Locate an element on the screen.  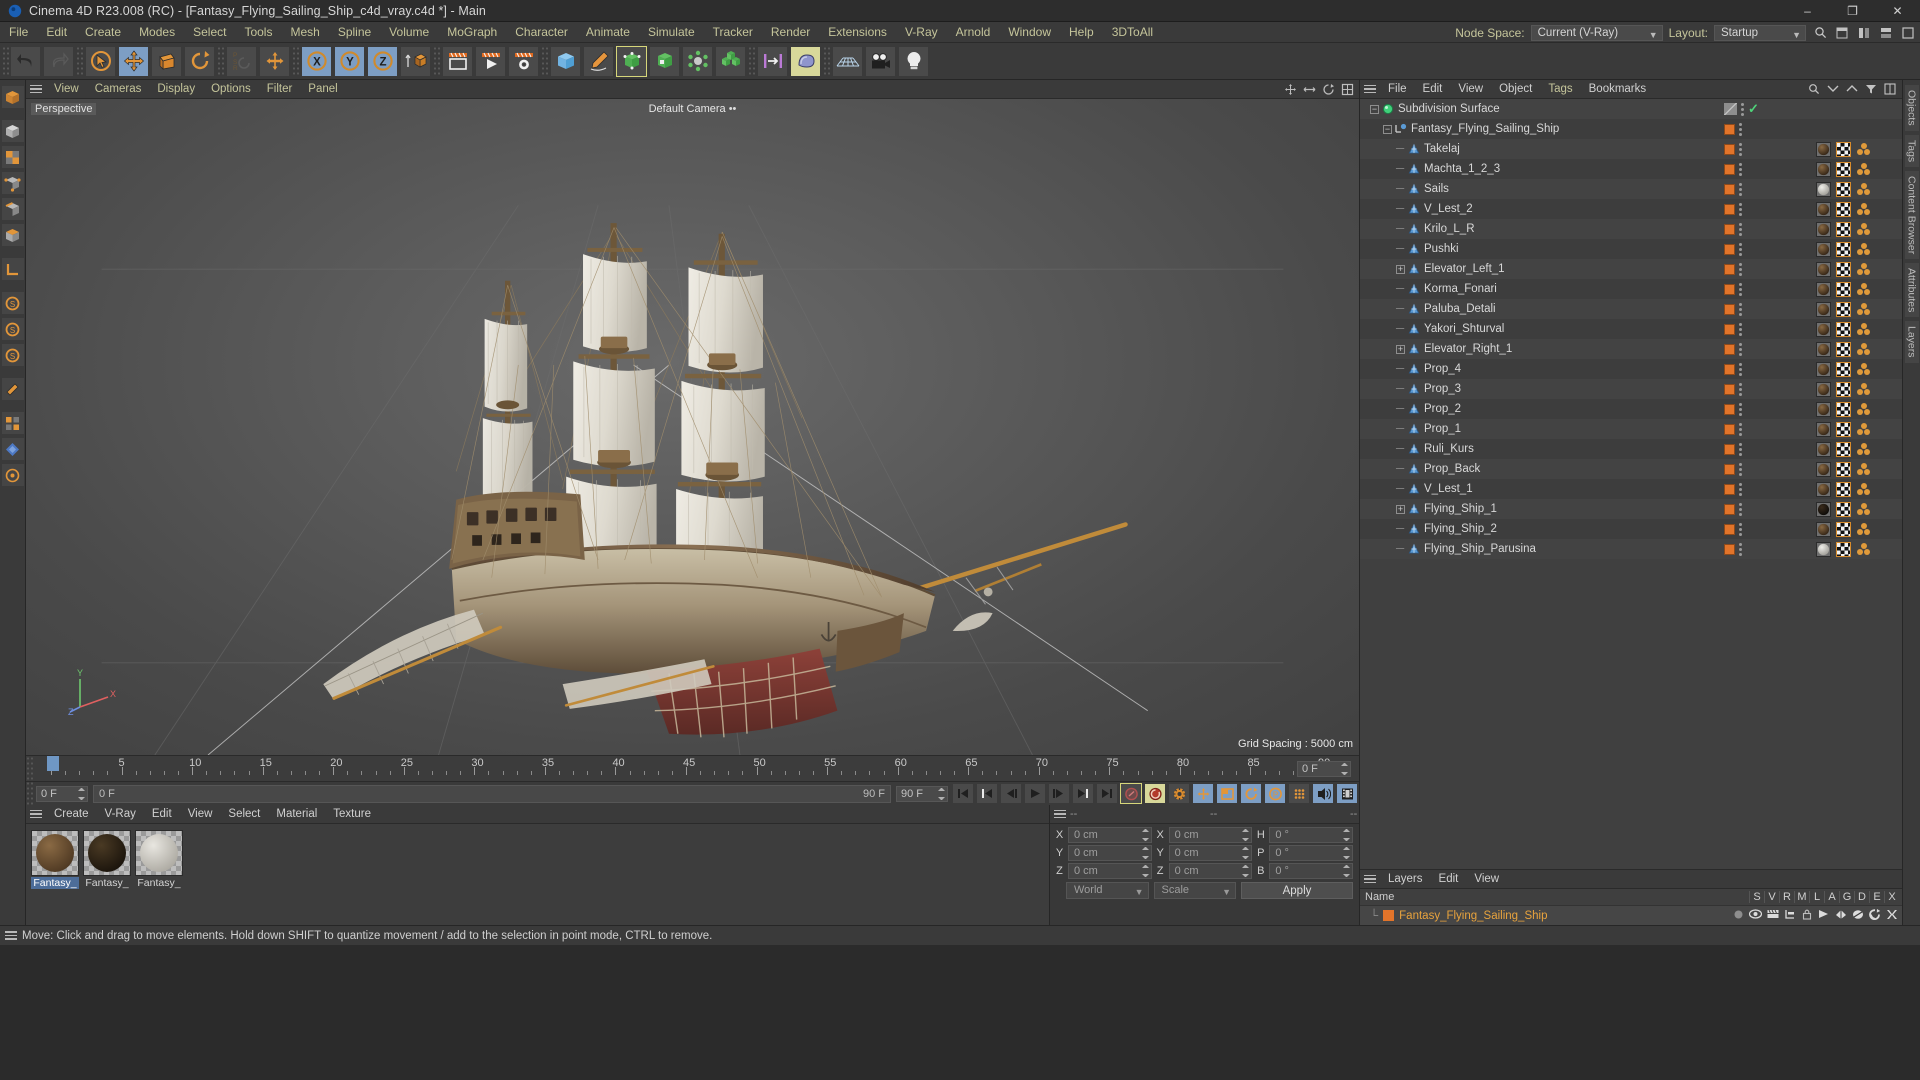
key-parameter-button: P is located at coordinates (1275, 793).